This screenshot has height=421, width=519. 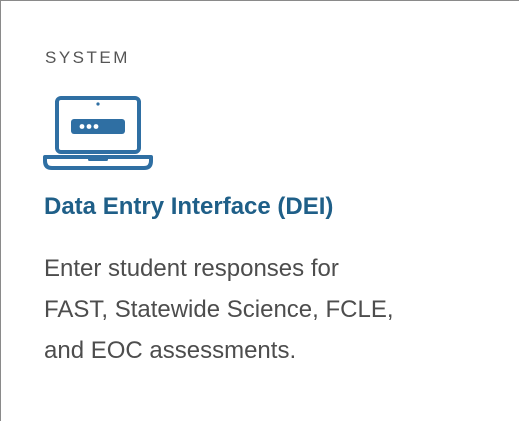 I want to click on card-title: Data Entry Interface (DEI), so click(x=188, y=207).